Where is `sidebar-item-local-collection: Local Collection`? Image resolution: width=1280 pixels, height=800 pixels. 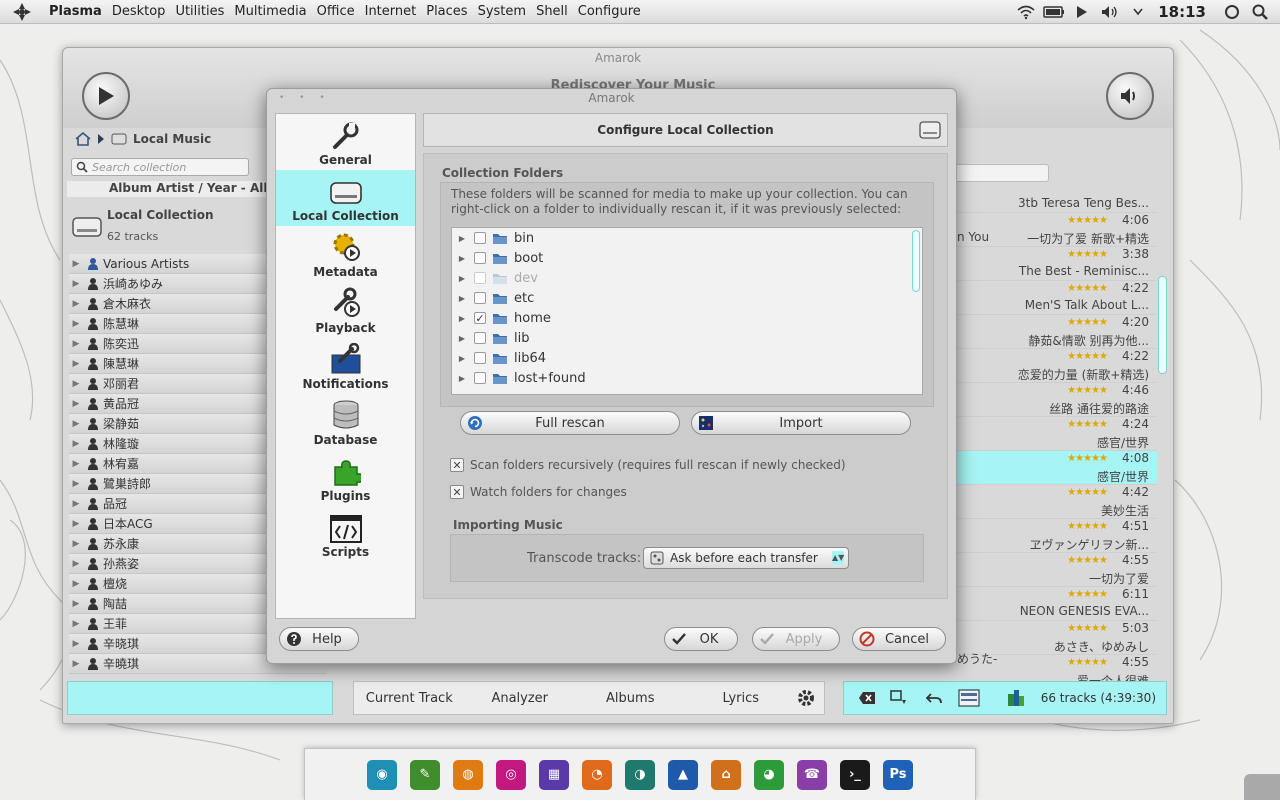
sidebar-item-local-collection: Local Collection is located at coordinates (345, 198).